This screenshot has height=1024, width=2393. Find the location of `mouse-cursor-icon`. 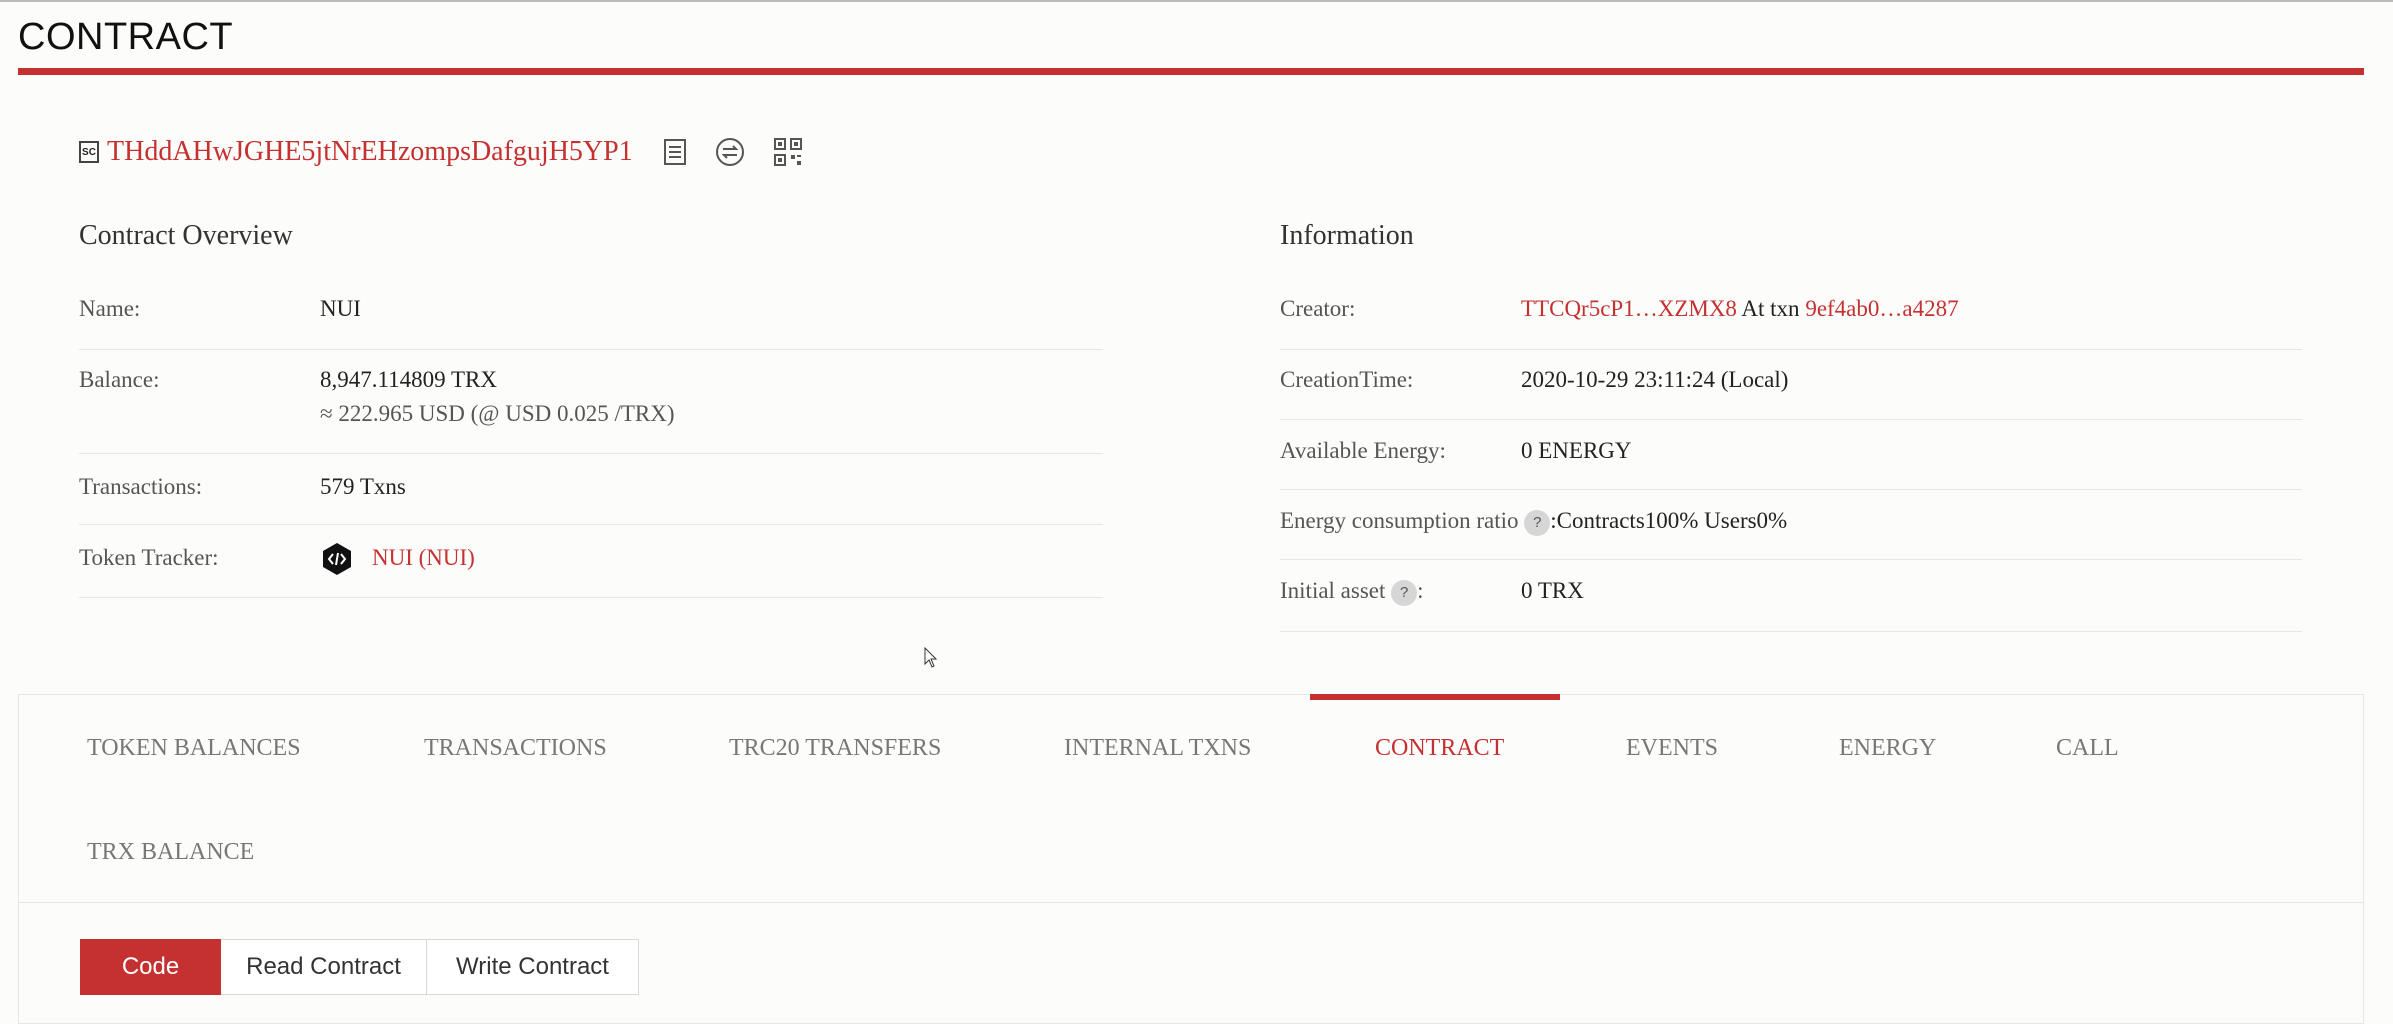

mouse-cursor-icon is located at coordinates (931, 660).